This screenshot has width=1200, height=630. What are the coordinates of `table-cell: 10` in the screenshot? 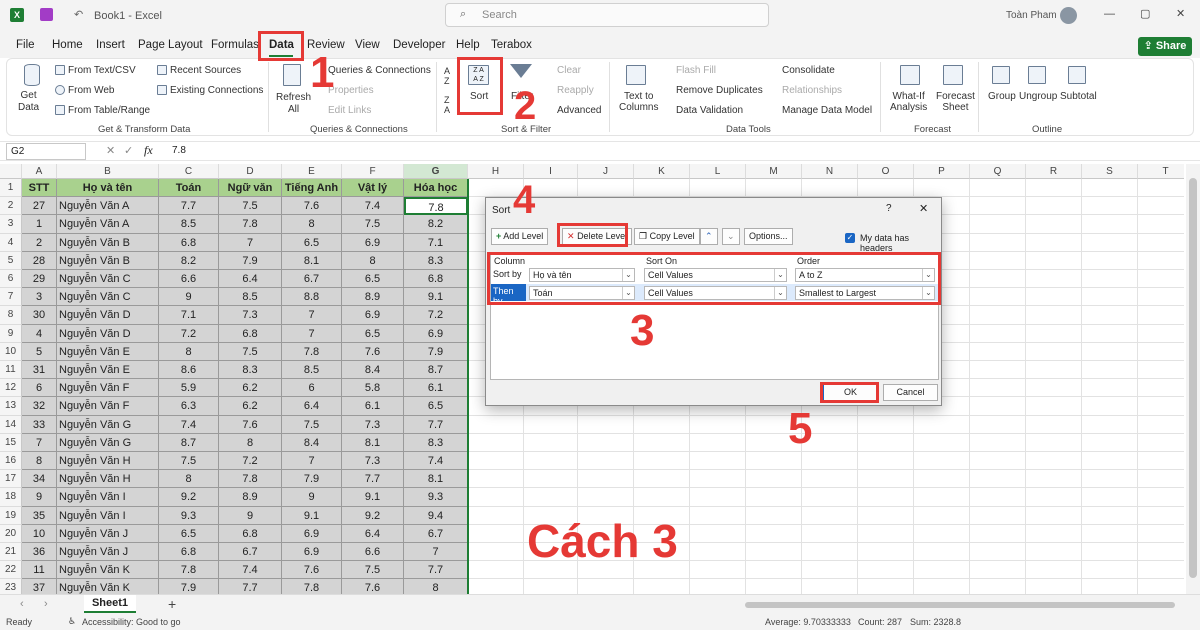 It's located at (39, 533).